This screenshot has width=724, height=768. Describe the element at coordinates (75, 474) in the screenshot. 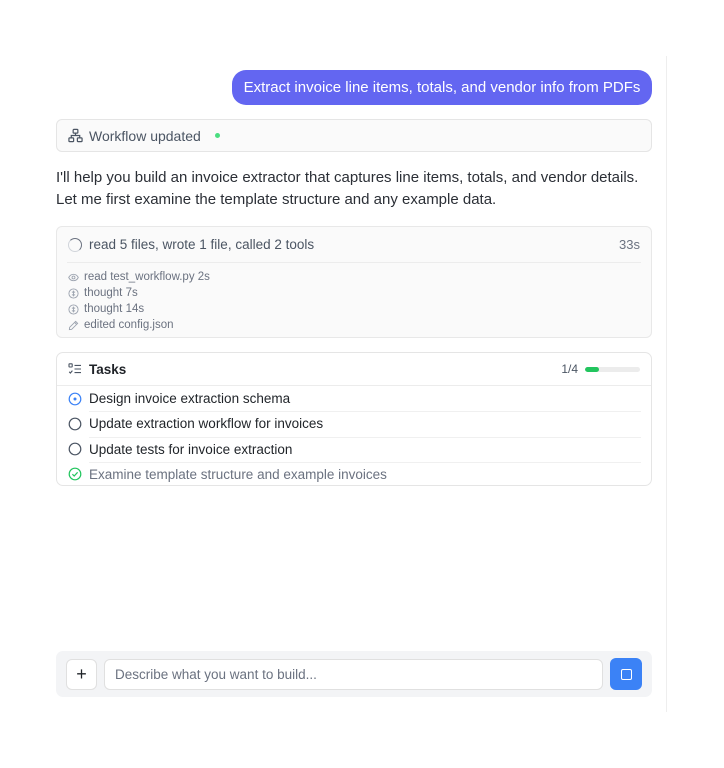

I see `check-circle-icon` at that location.